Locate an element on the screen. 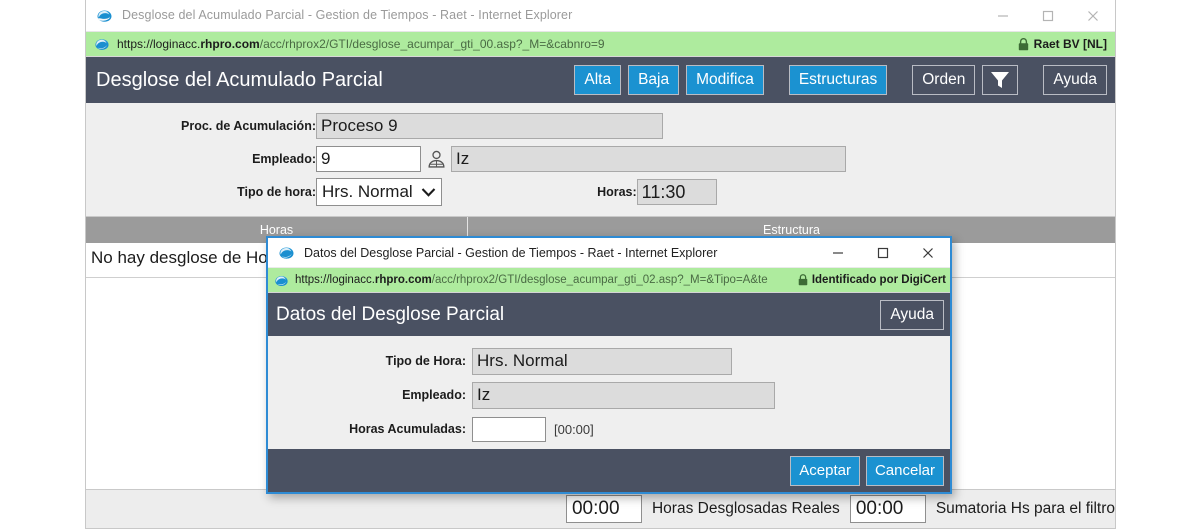 The height and width of the screenshot is (529, 1200). form-row-empleado: Empleado: 9 Iz is located at coordinates (600, 159).